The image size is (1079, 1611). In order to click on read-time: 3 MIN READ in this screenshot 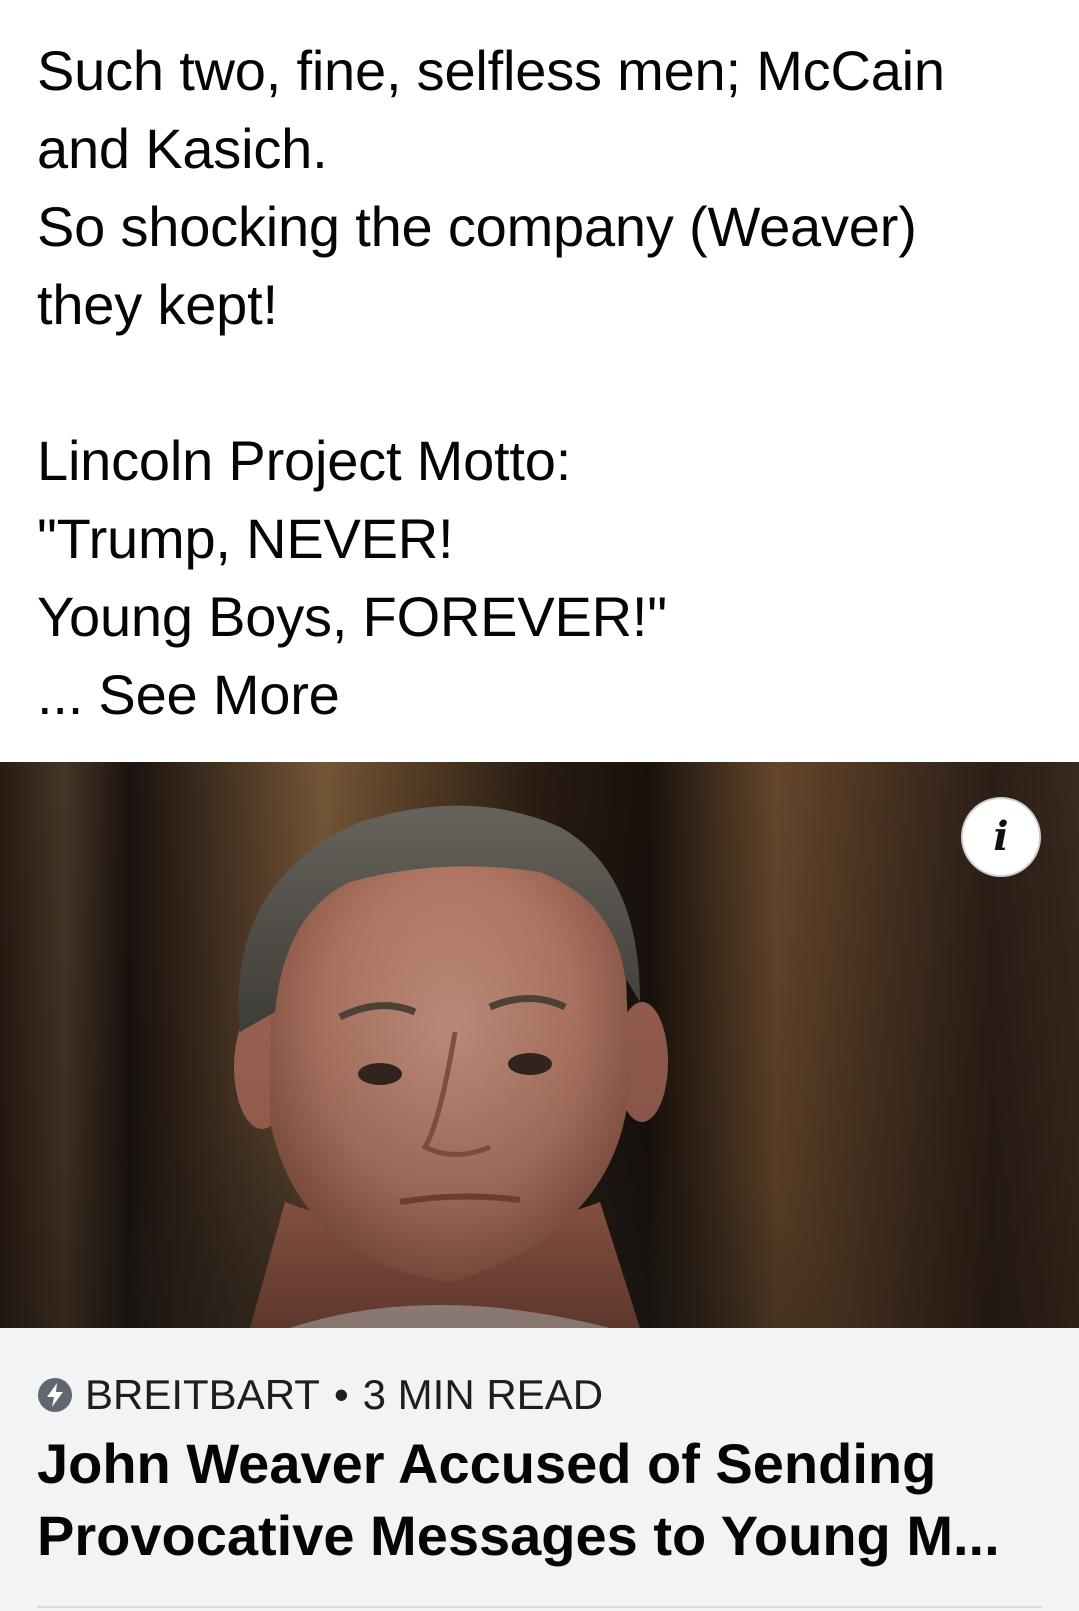, I will do `click(483, 1394)`.